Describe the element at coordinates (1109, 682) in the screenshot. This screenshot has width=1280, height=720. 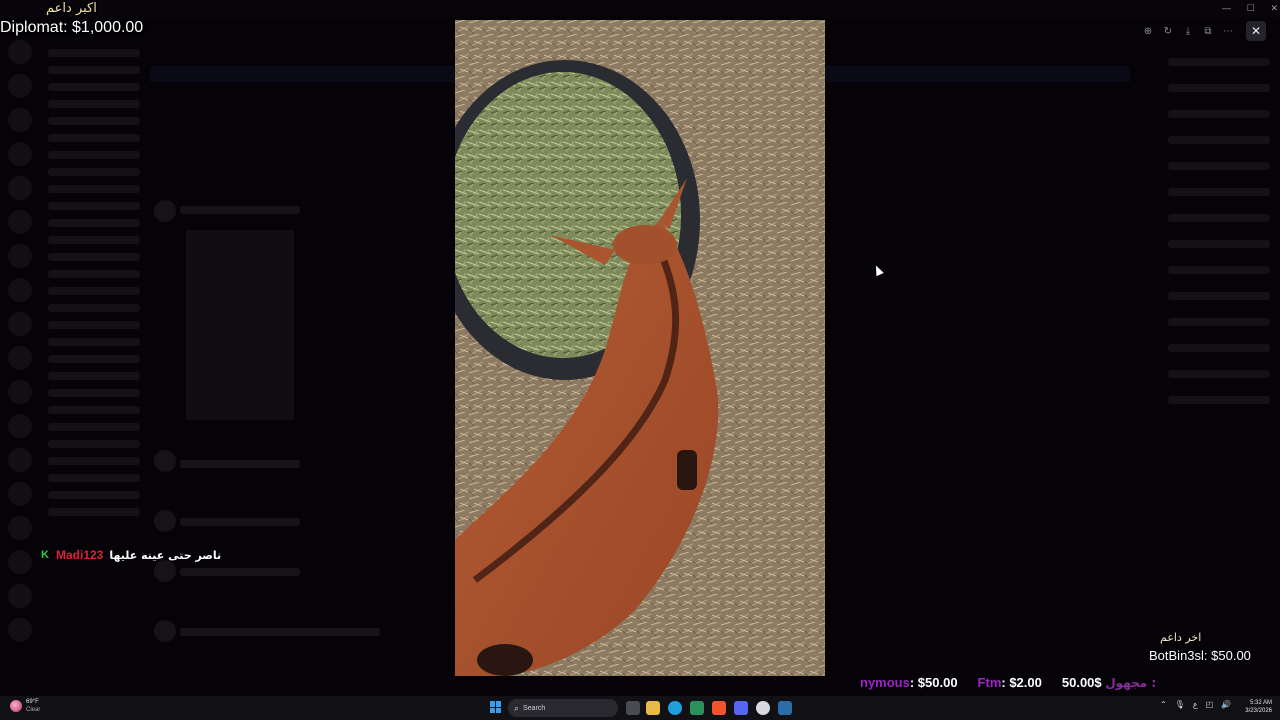
I see `ticker-item: 50.00$ مجهول :` at that location.